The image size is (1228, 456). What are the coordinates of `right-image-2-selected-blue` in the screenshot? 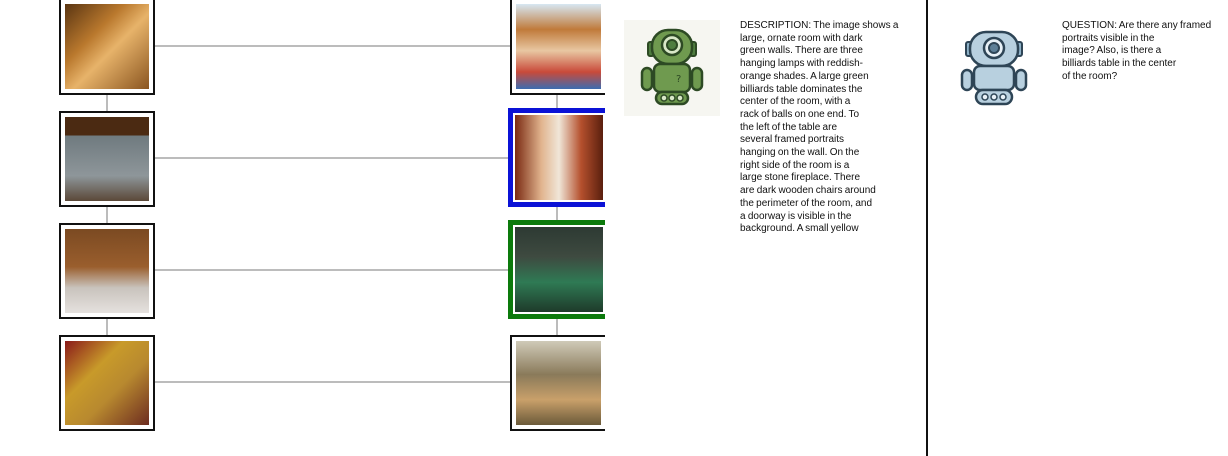 It's located at (556, 157).